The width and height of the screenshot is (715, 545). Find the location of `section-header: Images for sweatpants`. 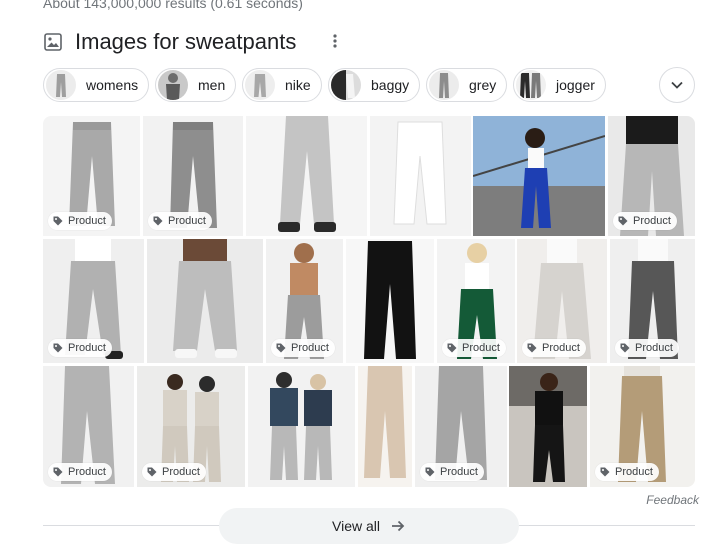

section-header: Images for sweatpants is located at coordinates (169, 42).